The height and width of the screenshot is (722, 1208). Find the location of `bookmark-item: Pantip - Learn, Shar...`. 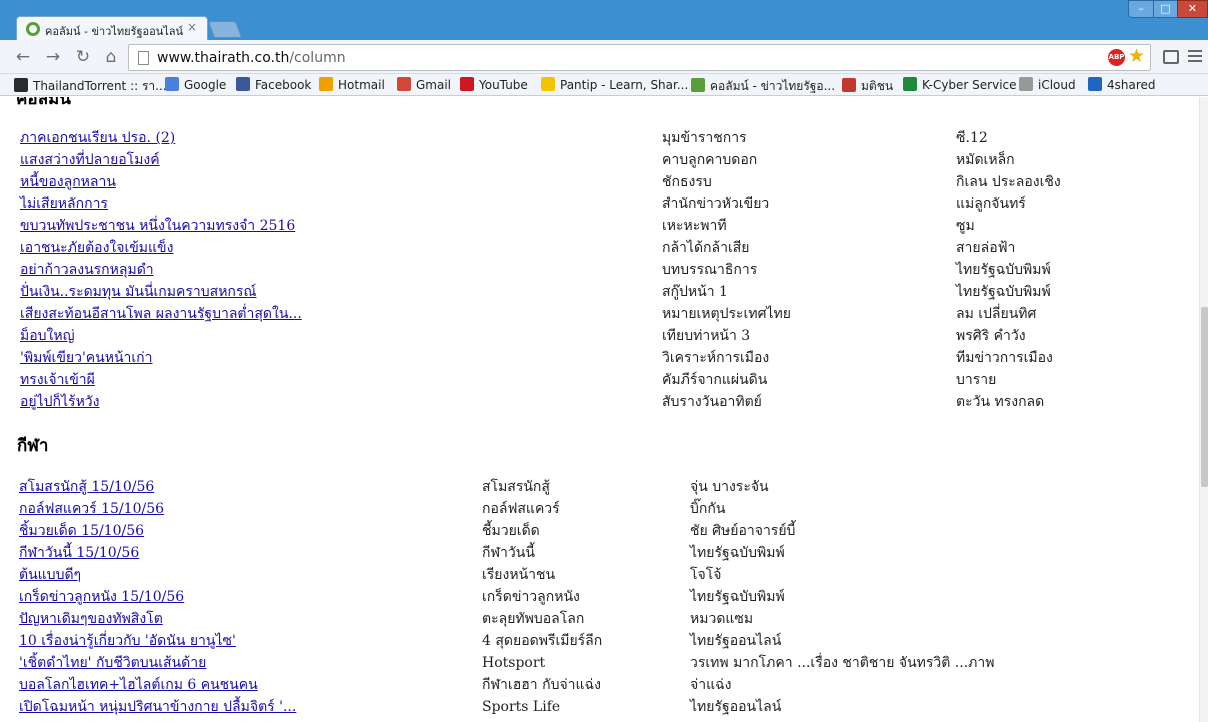

bookmark-item: Pantip - Learn, Shar... is located at coordinates (614, 84).